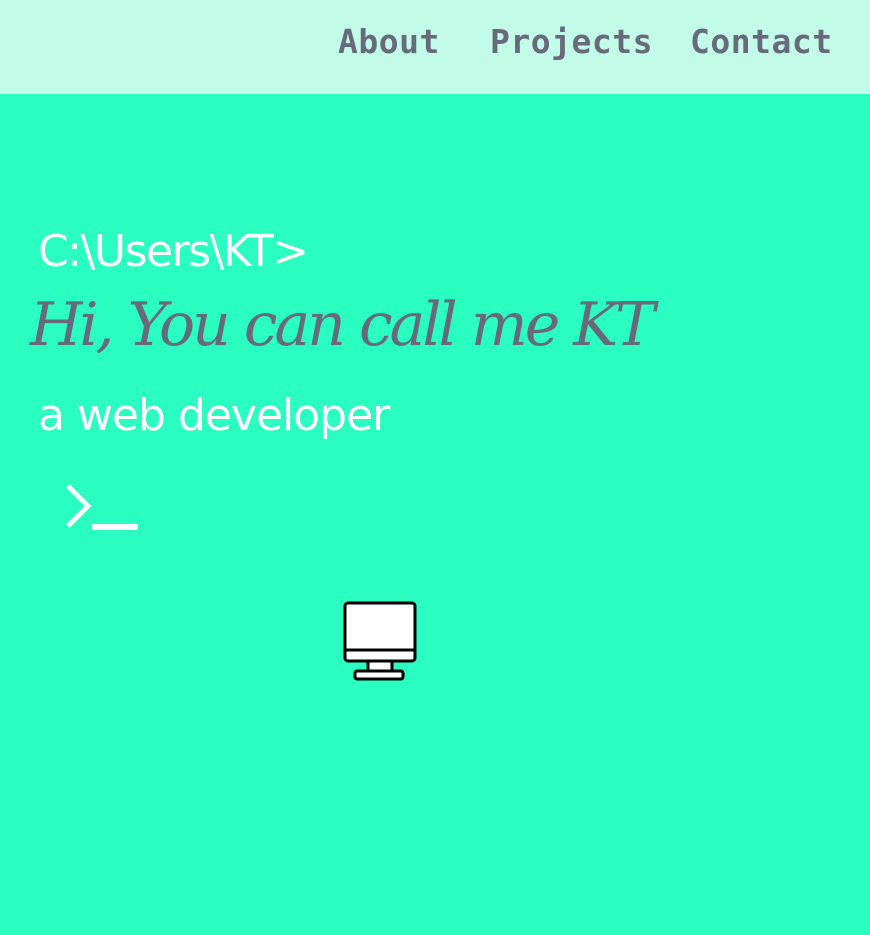 The image size is (870, 935). I want to click on role-subtitle: a web developer, so click(214, 415).